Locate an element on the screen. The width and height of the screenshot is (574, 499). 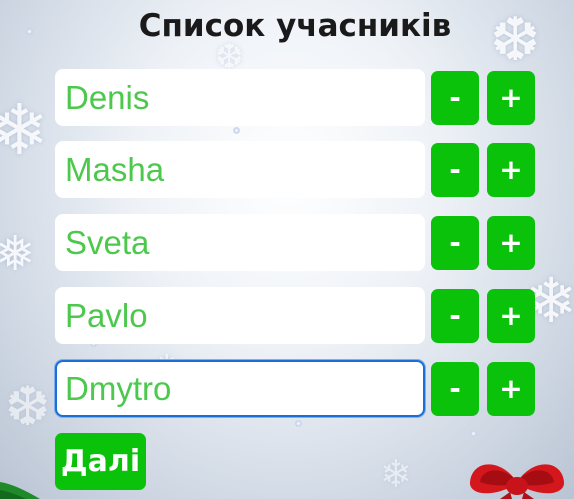
page-title: Список учасників is located at coordinates (295, 26).